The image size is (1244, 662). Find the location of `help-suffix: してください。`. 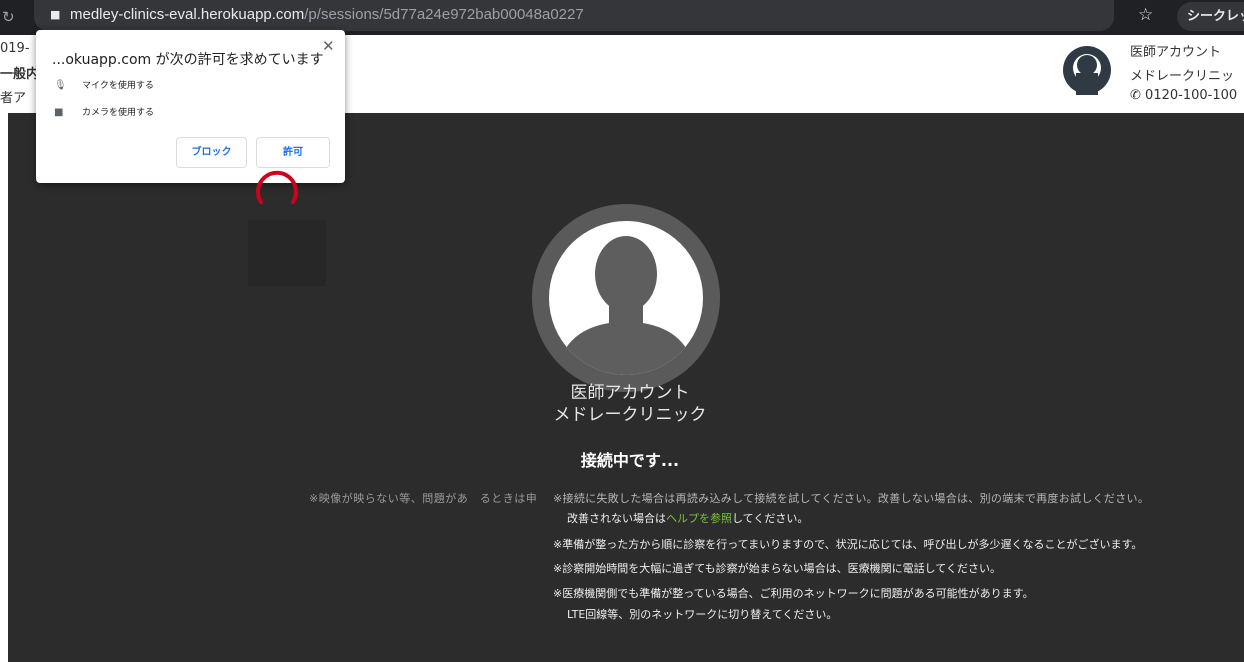

help-suffix: してください。 is located at coordinates (770, 518).